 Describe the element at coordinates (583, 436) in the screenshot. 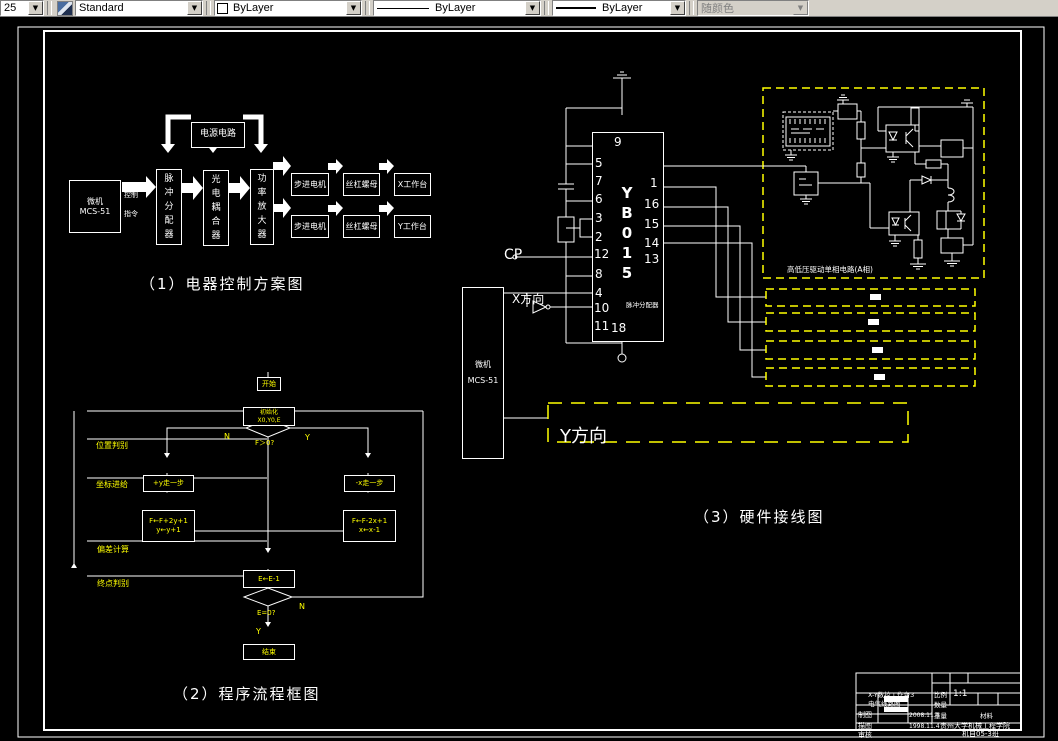

I see `y-direction-label: Y方向` at that location.